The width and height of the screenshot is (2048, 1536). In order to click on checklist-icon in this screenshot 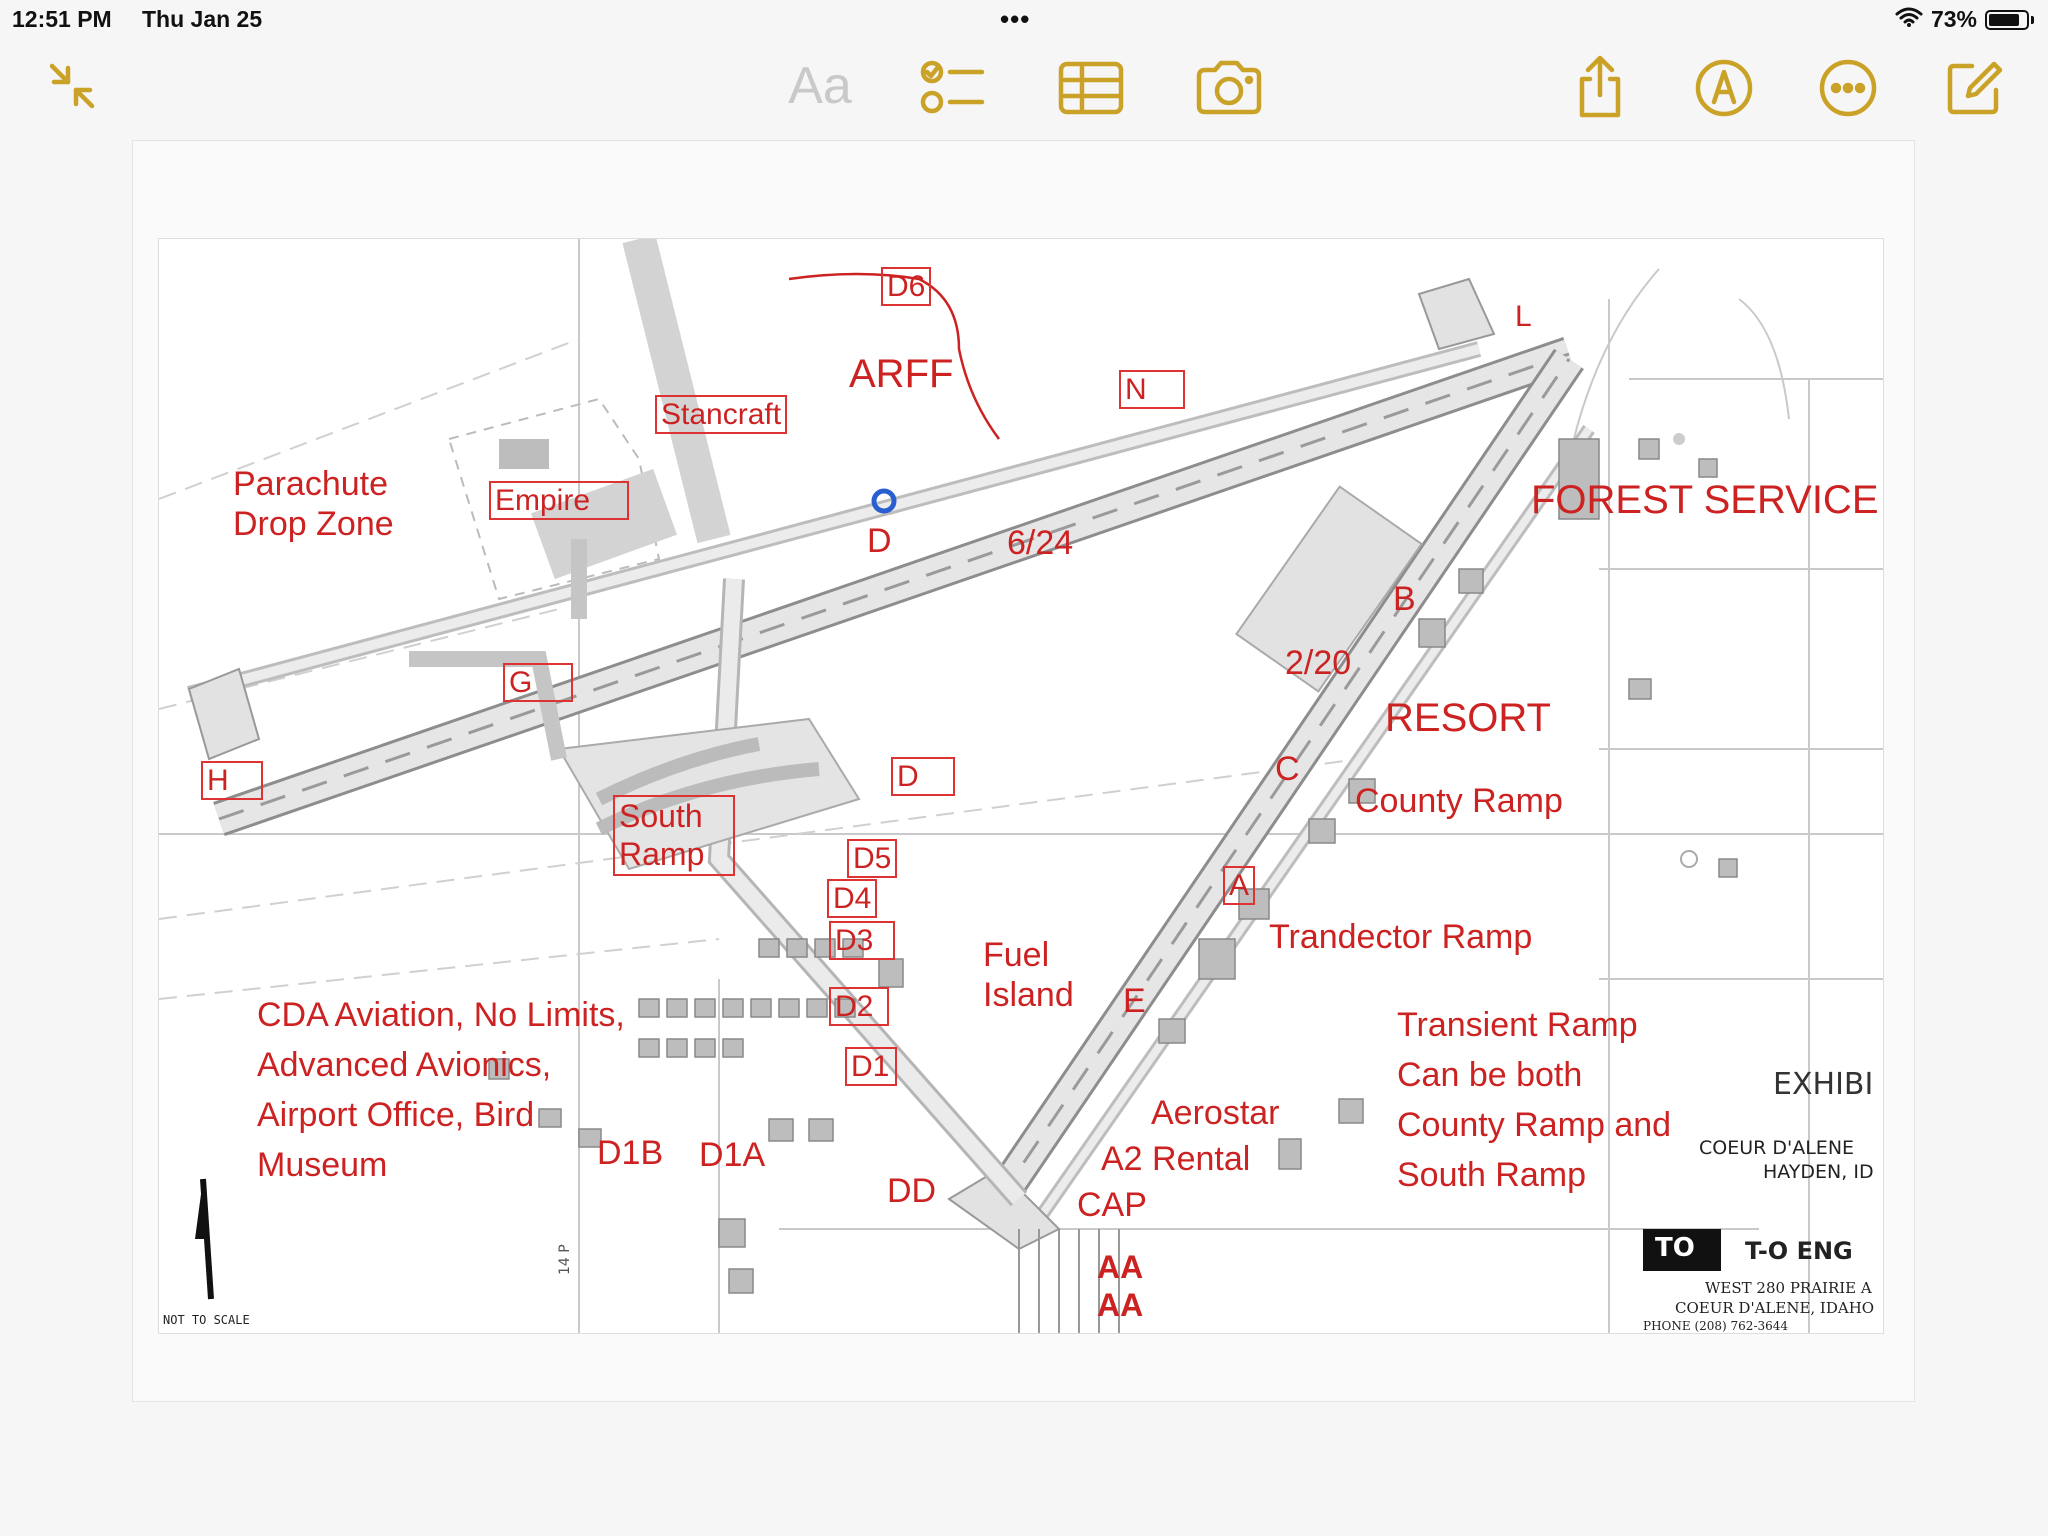, I will do `click(953, 88)`.